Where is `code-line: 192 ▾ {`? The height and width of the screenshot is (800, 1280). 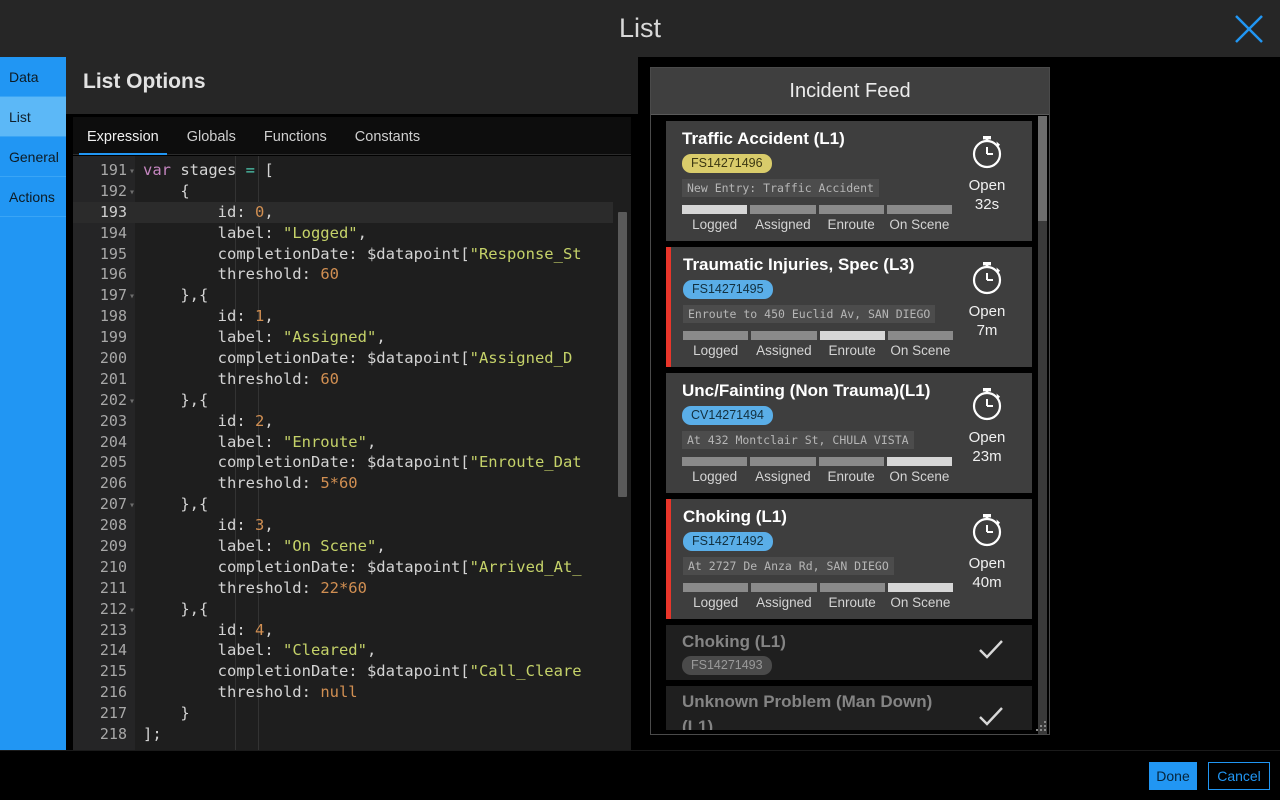
code-line: 192 ▾ { is located at coordinates (343, 191).